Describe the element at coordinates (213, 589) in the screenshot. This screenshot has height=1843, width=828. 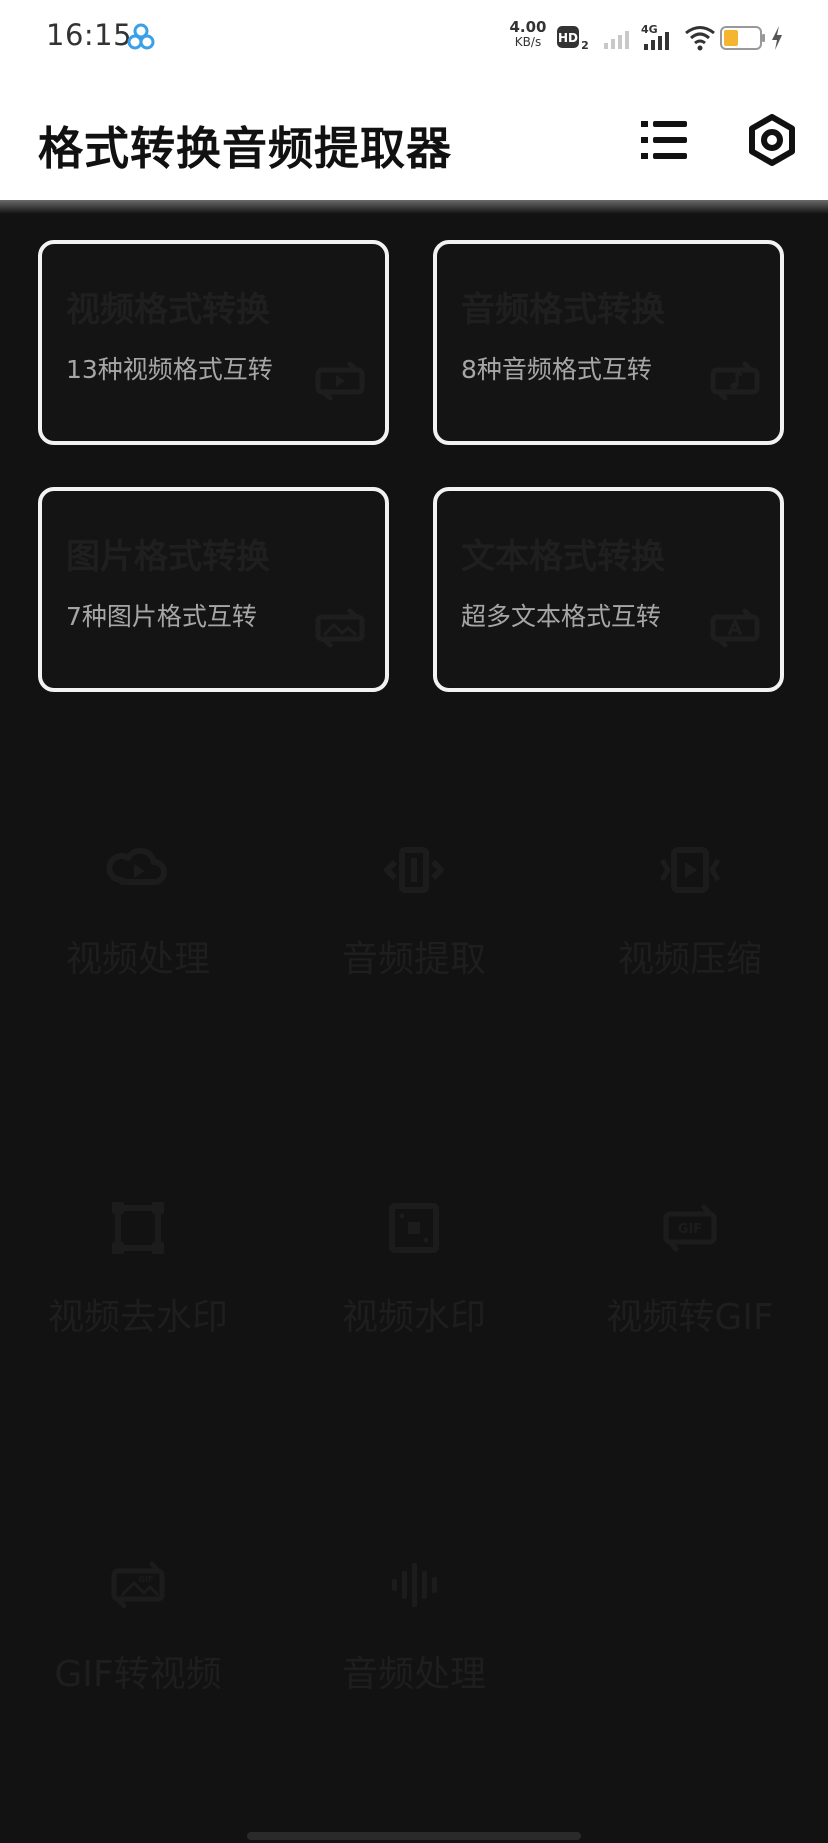
I see `card-image-format: 图片格式转换 7种图片格式互转` at that location.